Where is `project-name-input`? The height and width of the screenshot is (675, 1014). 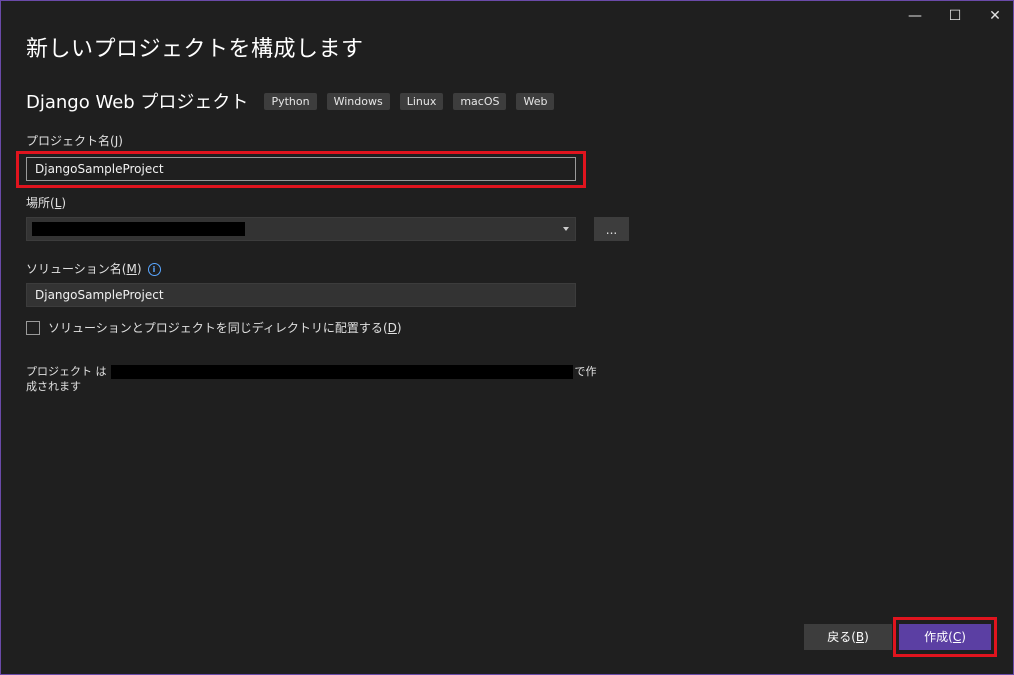 project-name-input is located at coordinates (301, 169).